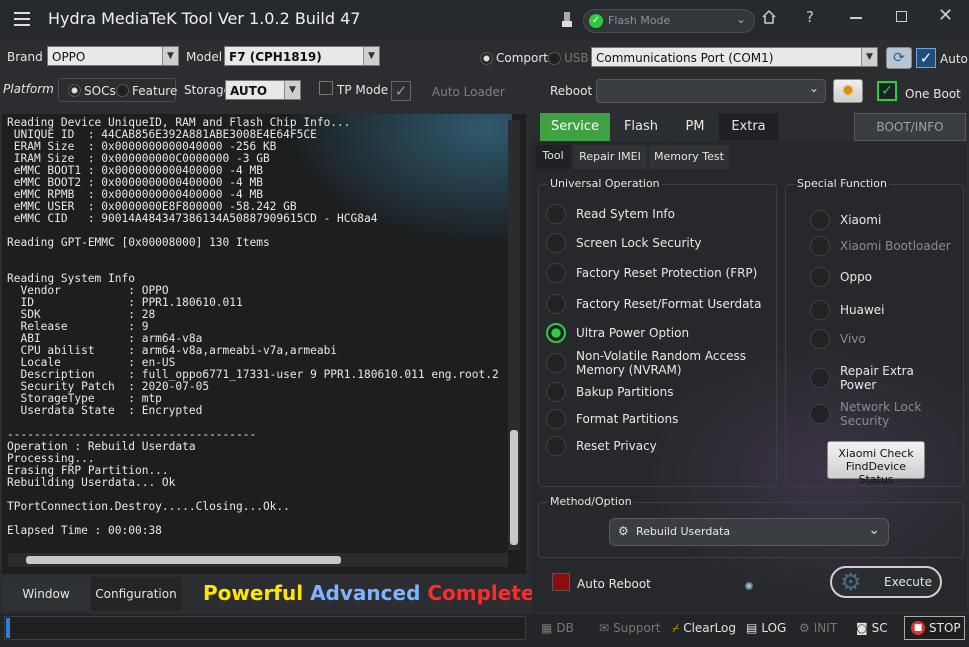  I want to click on option-frp: Factory Reset Protection (FRP), so click(651, 273).